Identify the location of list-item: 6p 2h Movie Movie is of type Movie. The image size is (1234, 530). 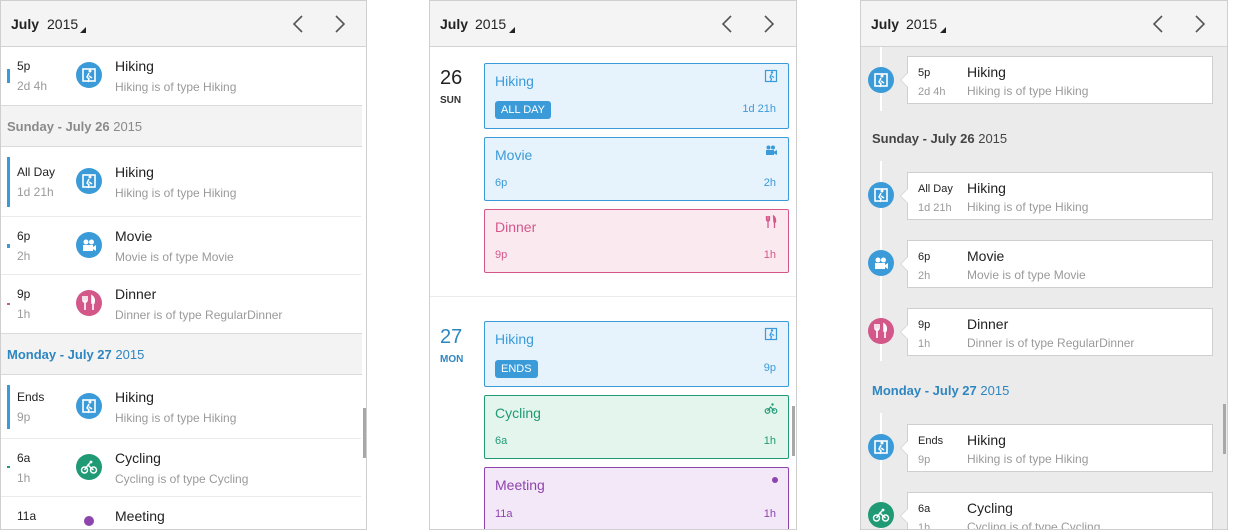
(183, 246).